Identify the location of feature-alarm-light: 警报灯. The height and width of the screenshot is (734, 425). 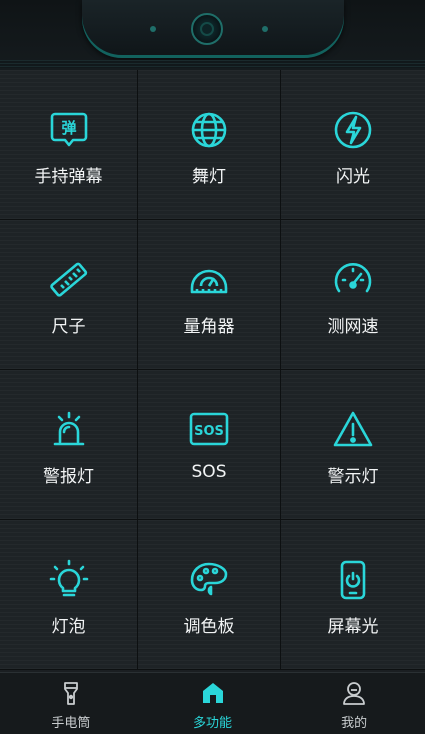
(69, 445).